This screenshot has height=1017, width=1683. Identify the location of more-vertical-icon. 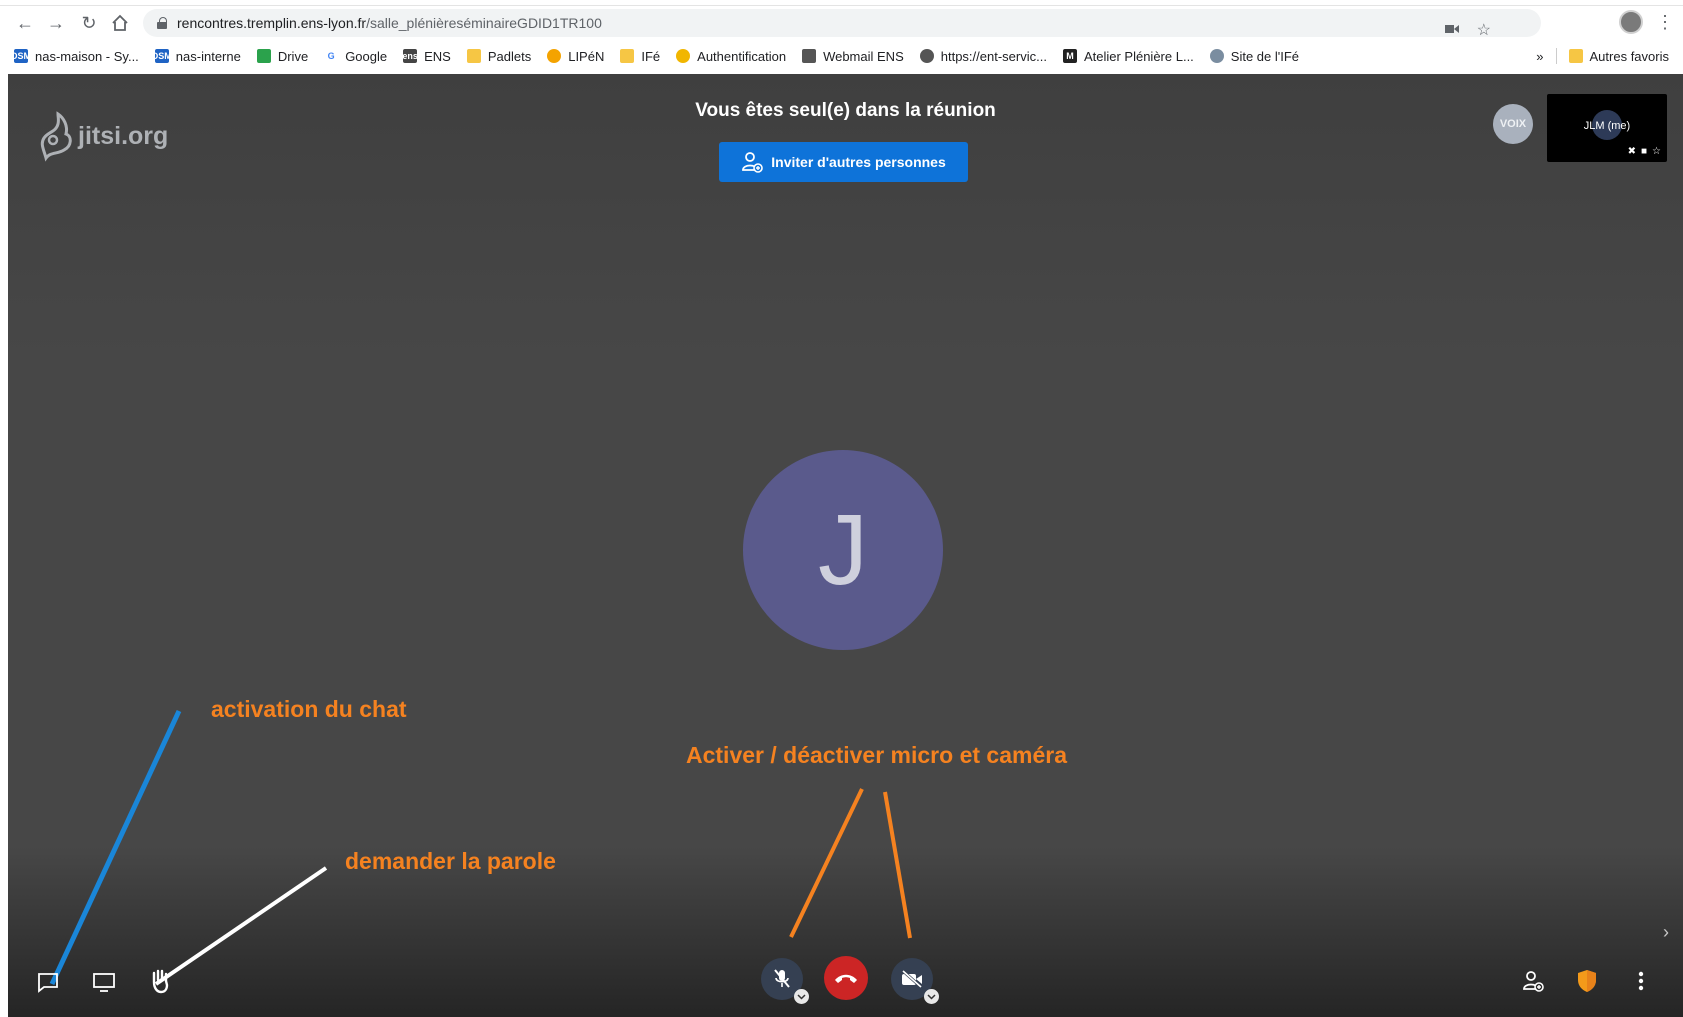
(1641, 981).